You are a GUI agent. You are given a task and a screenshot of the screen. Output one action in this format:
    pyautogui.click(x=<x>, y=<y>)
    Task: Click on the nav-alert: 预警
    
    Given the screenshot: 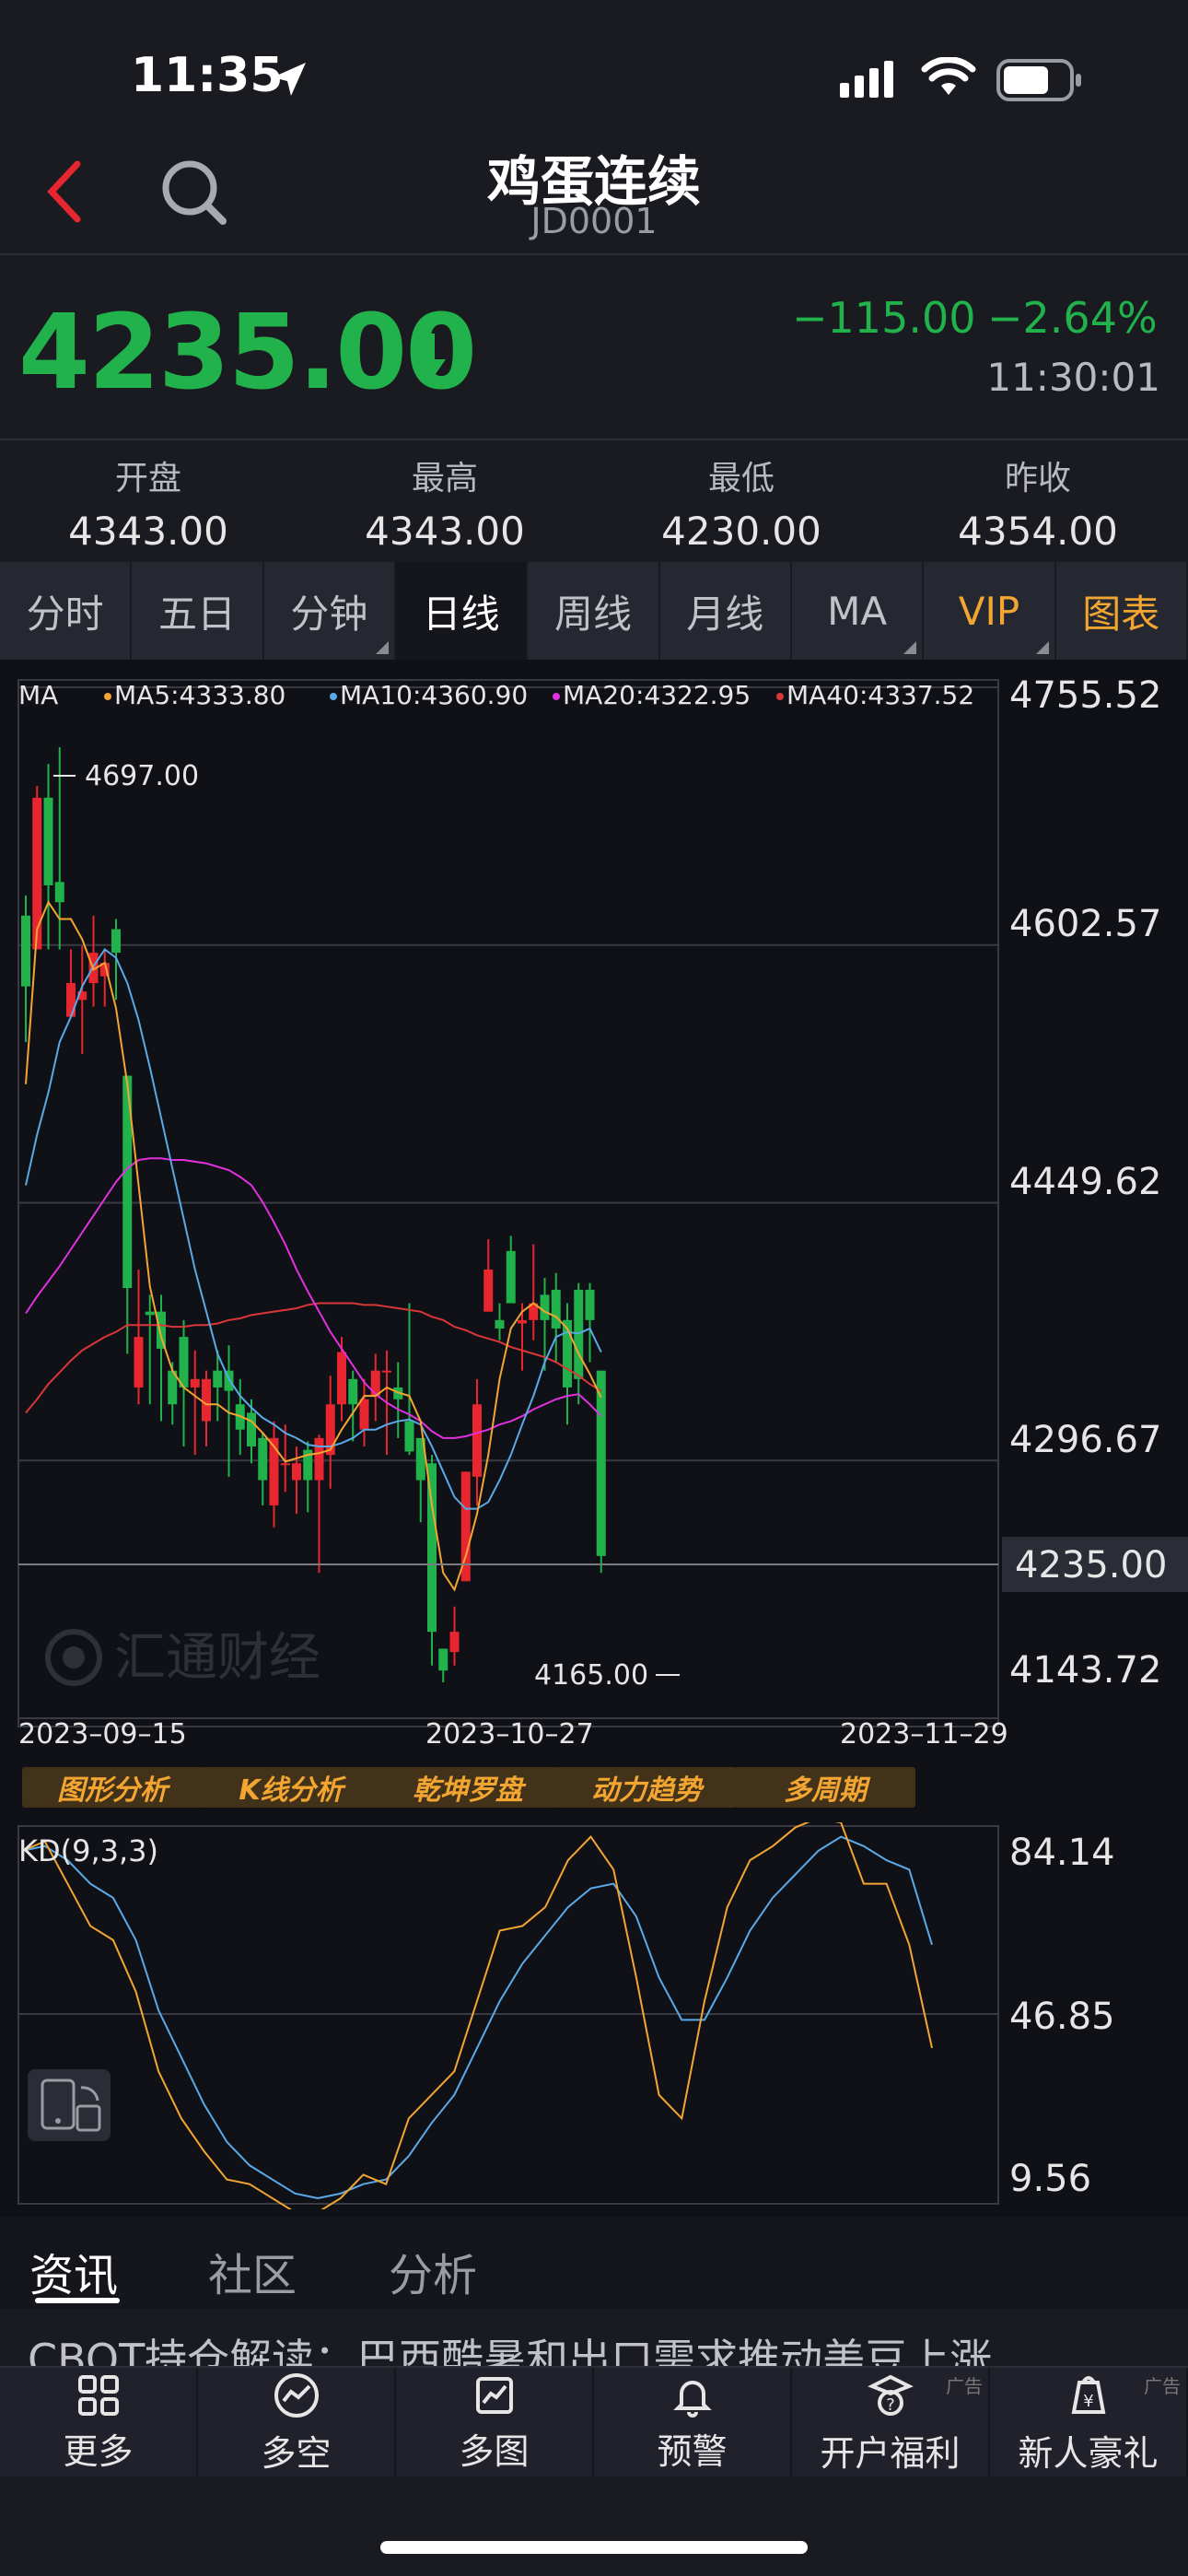 What is the action you would take?
    pyautogui.click(x=693, y=2423)
    